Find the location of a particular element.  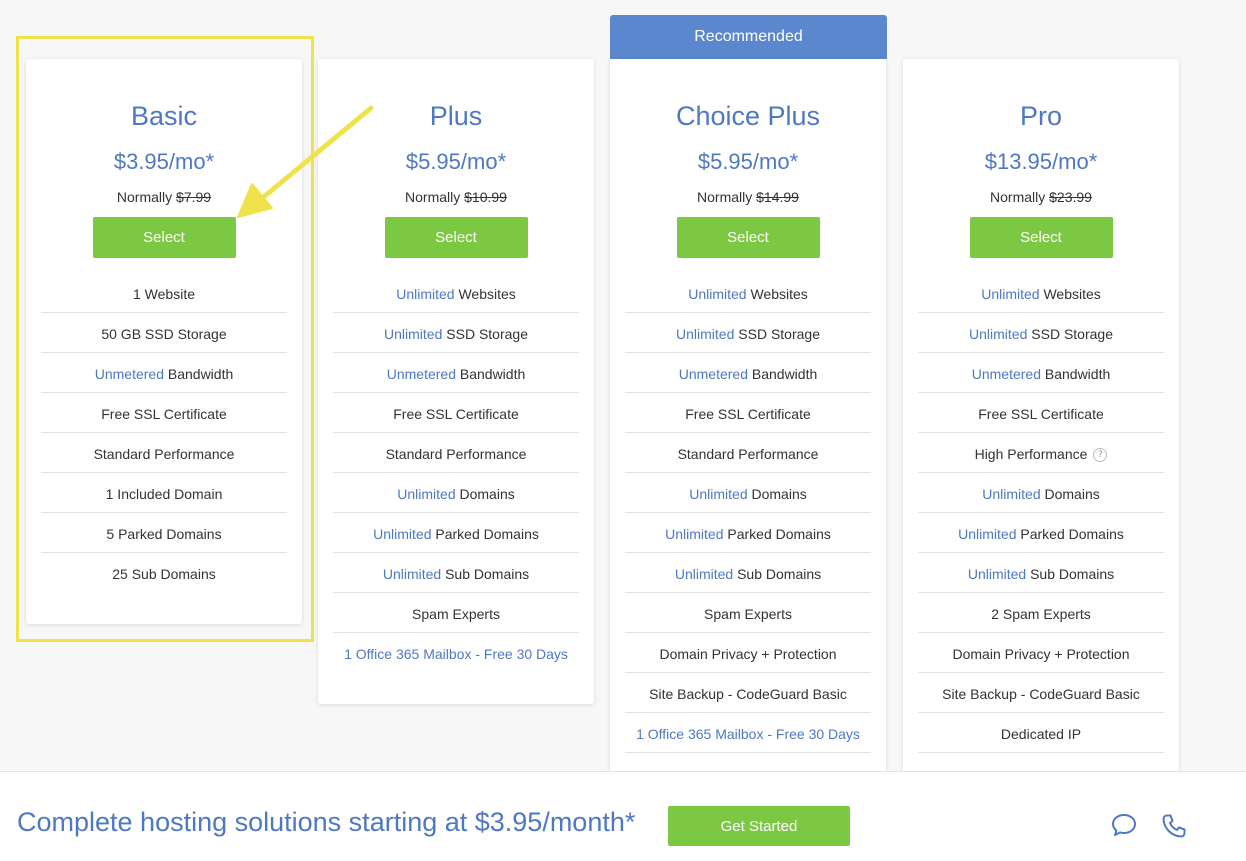

select-plus-button: Select is located at coordinates (456, 237).